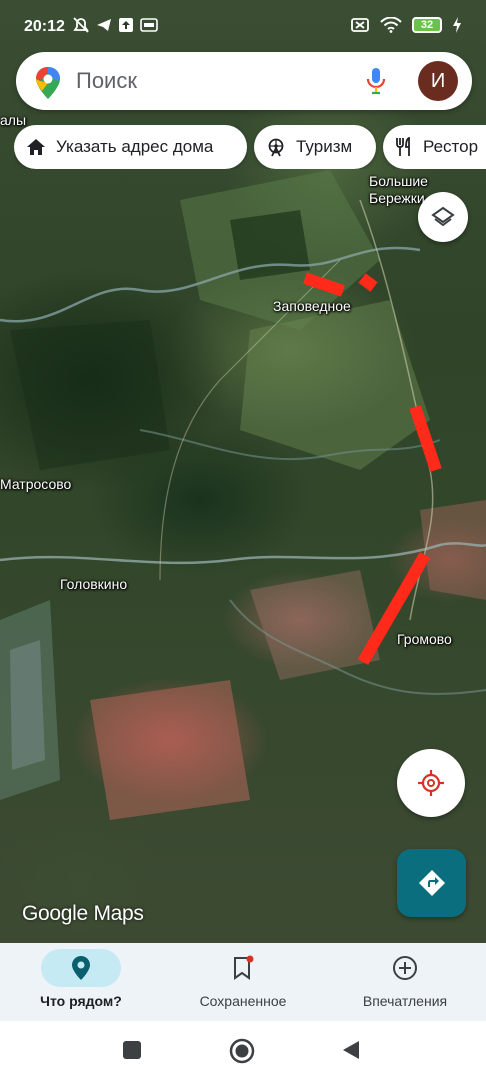  I want to click on microphone-icon, so click(376, 81).